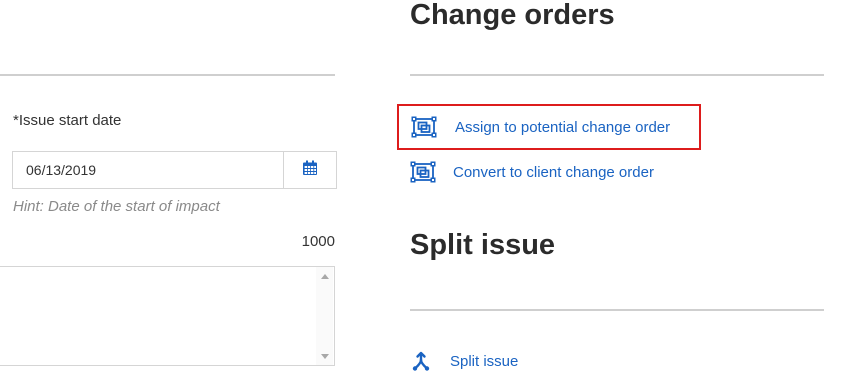 The width and height of the screenshot is (846, 379). Describe the element at coordinates (318, 241) in the screenshot. I see `character-counter: 1000` at that location.